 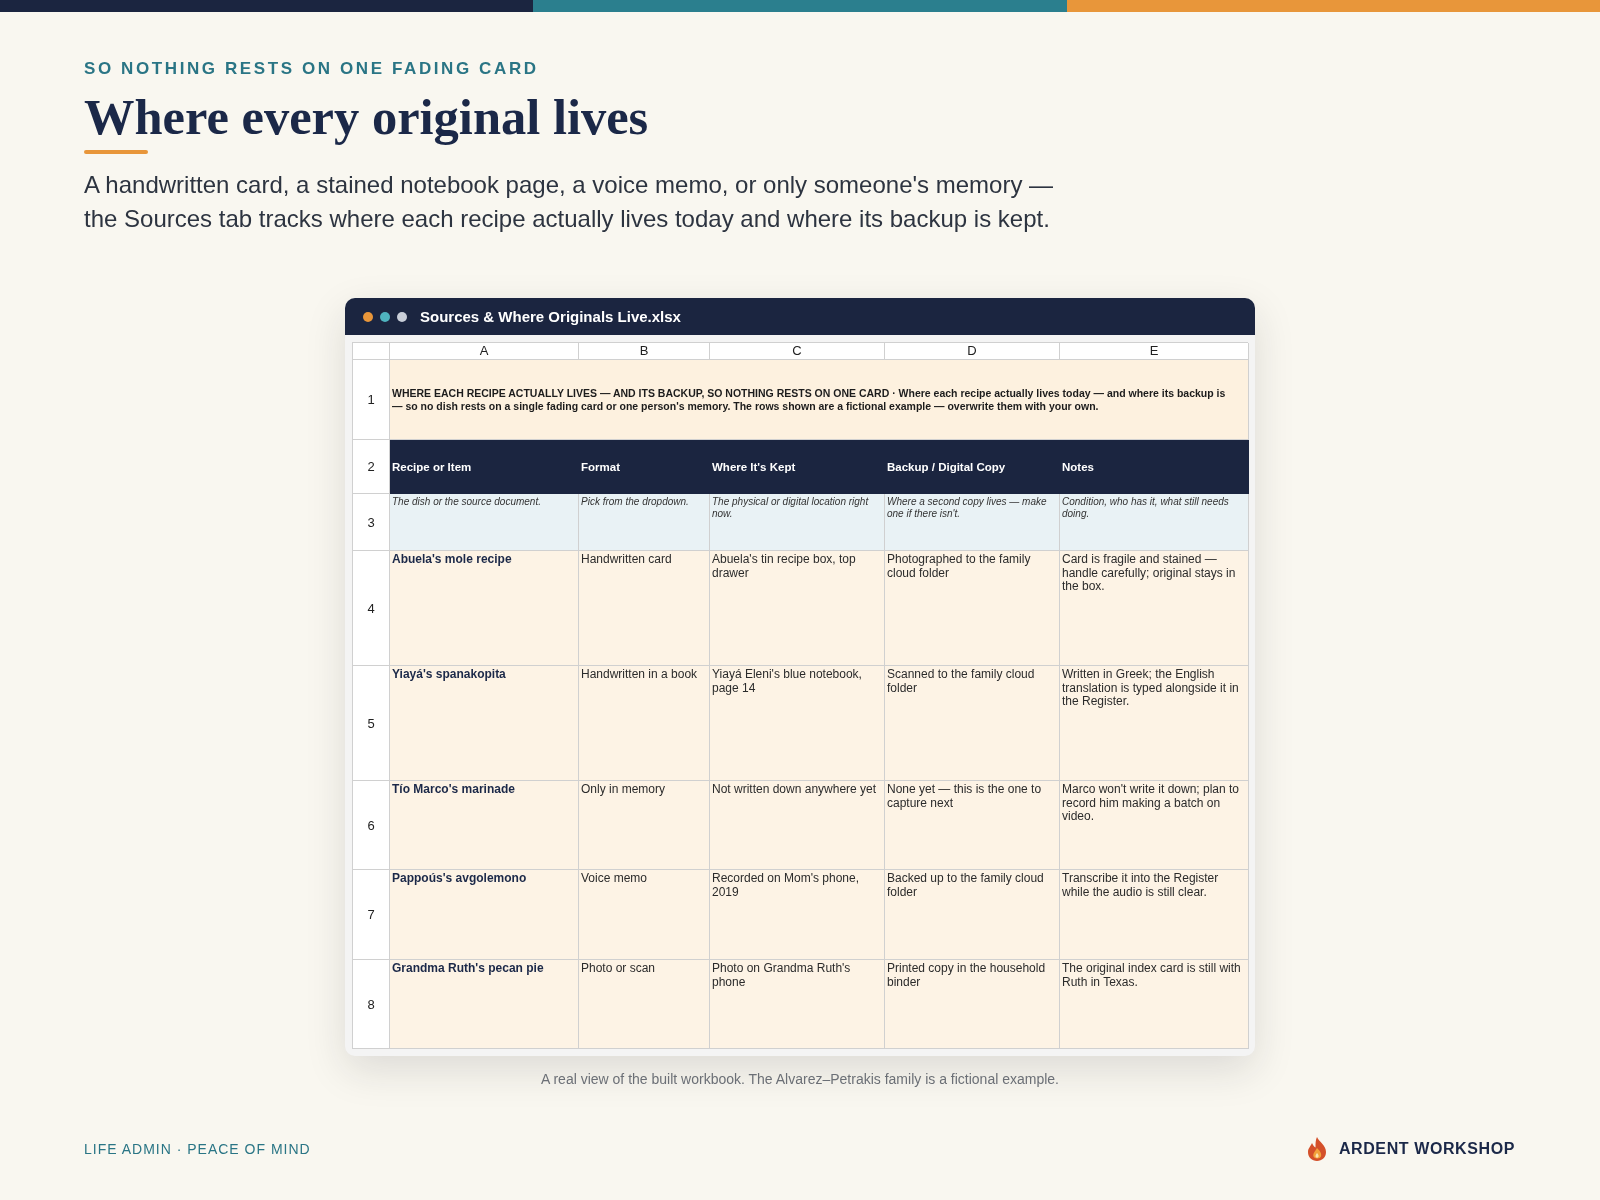 What do you see at coordinates (371, 522) in the screenshot?
I see `row-number: 3` at bounding box center [371, 522].